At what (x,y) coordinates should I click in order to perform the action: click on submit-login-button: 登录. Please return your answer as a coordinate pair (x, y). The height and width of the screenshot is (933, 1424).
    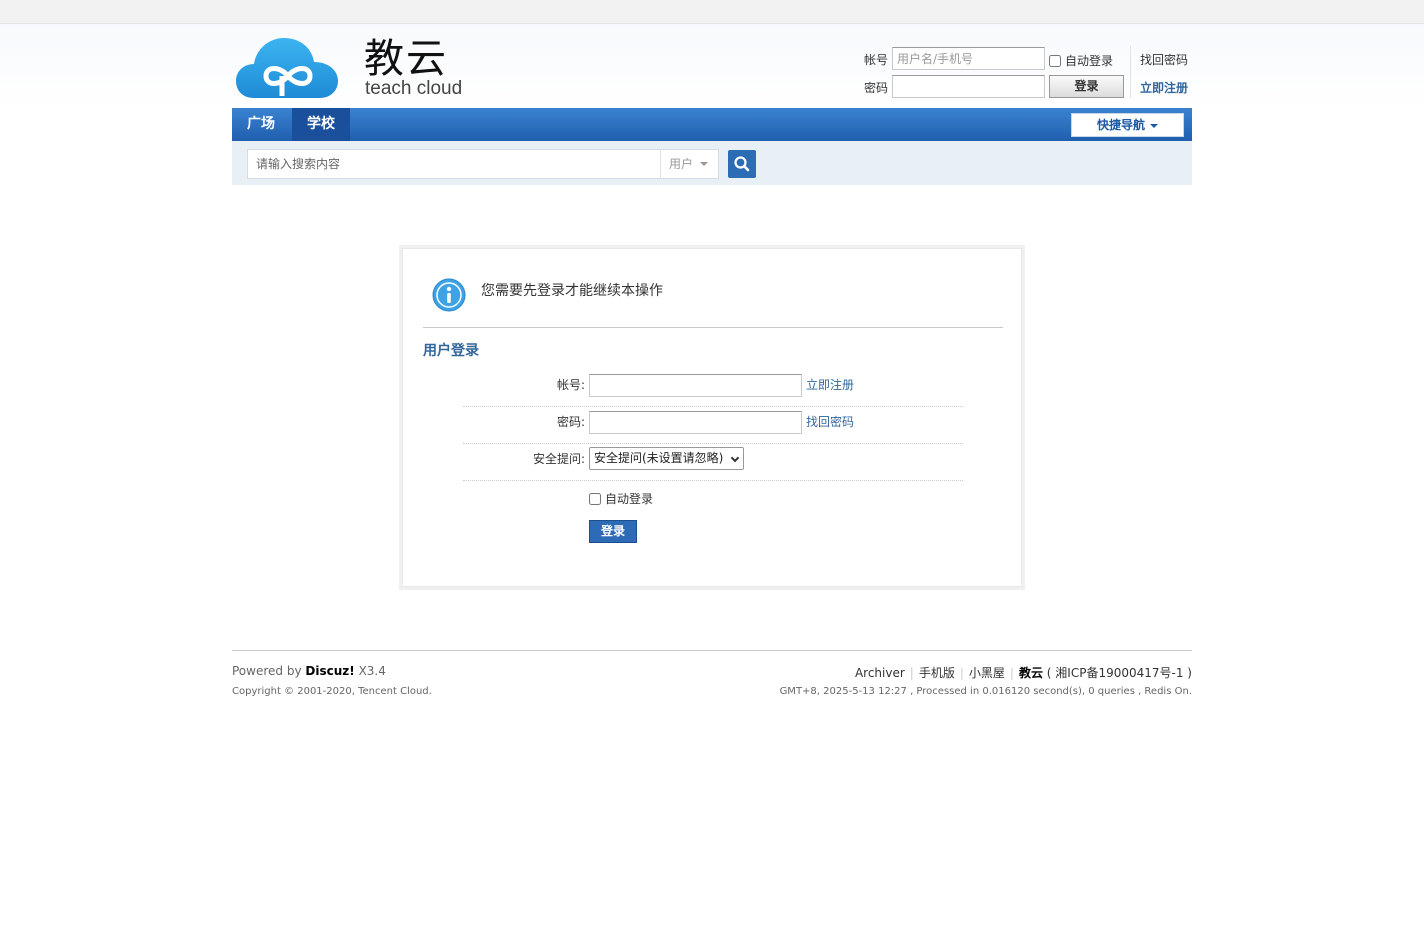
    Looking at the image, I should click on (613, 531).